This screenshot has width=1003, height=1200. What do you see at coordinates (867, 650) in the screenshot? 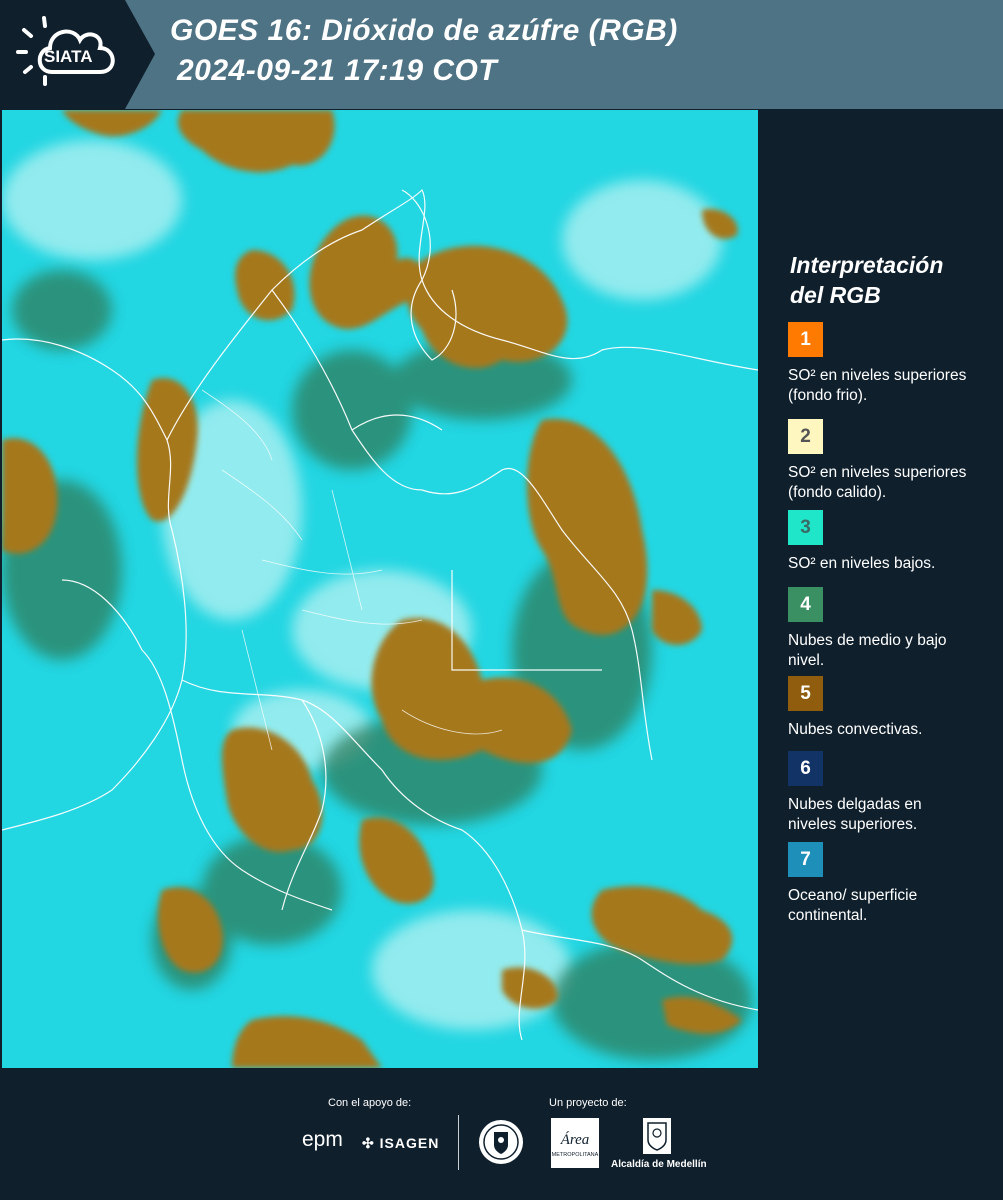
I see `legend-text-4: Nubes de medio y bajo nivel.` at bounding box center [867, 650].